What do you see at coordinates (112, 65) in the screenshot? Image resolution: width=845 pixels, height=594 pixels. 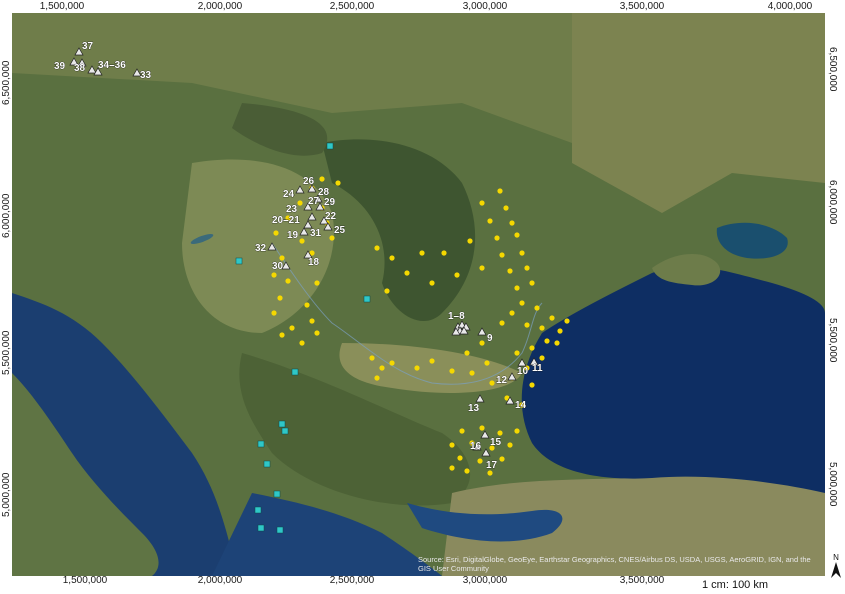 I see `site-label: 34–36` at bounding box center [112, 65].